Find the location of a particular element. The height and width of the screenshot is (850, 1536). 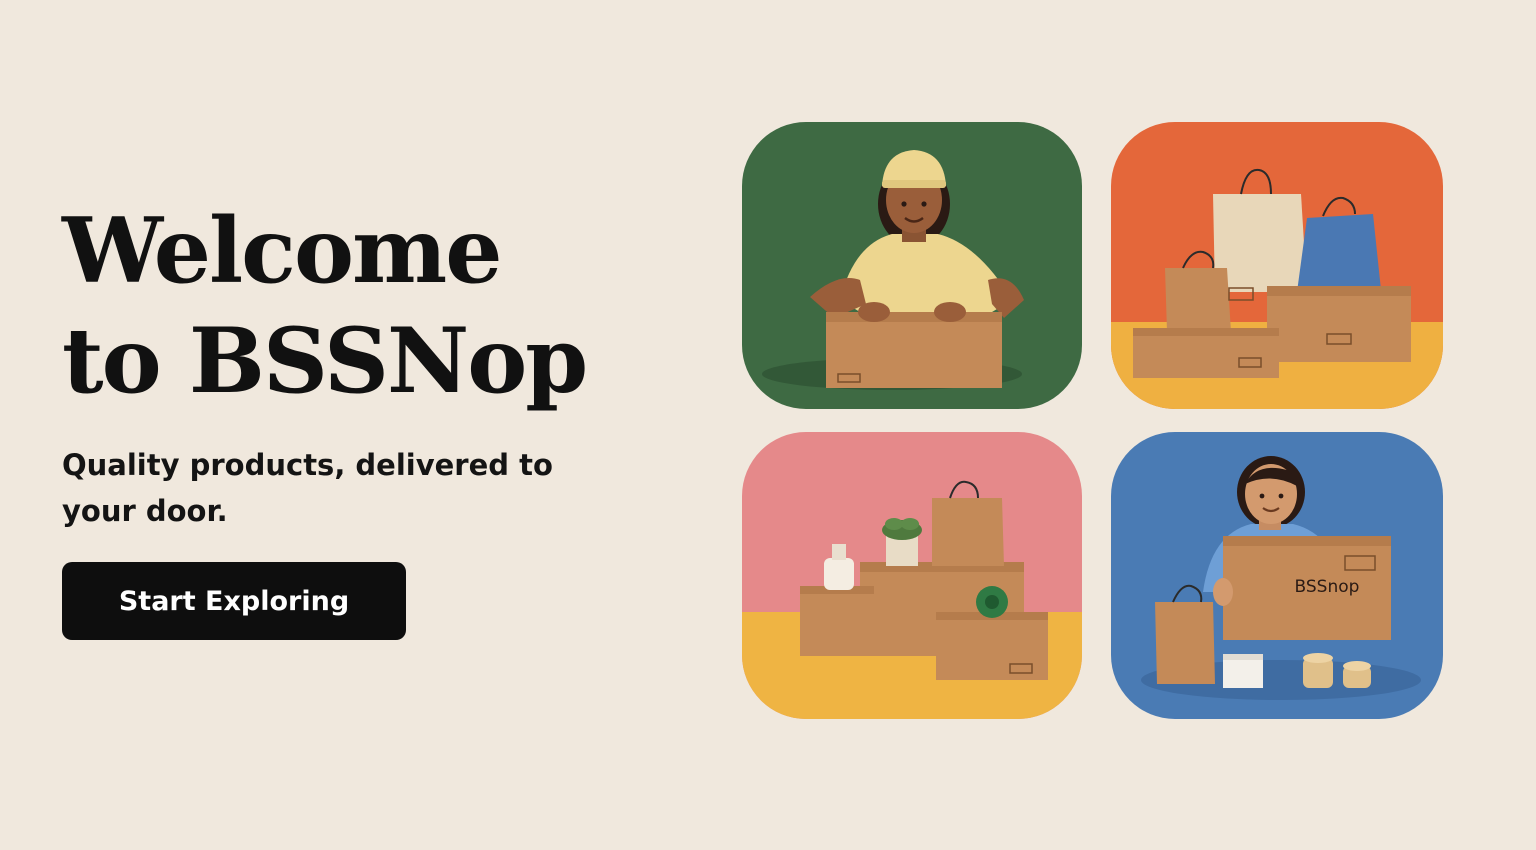

shopping-bags-illustration is located at coordinates (1277, 265).